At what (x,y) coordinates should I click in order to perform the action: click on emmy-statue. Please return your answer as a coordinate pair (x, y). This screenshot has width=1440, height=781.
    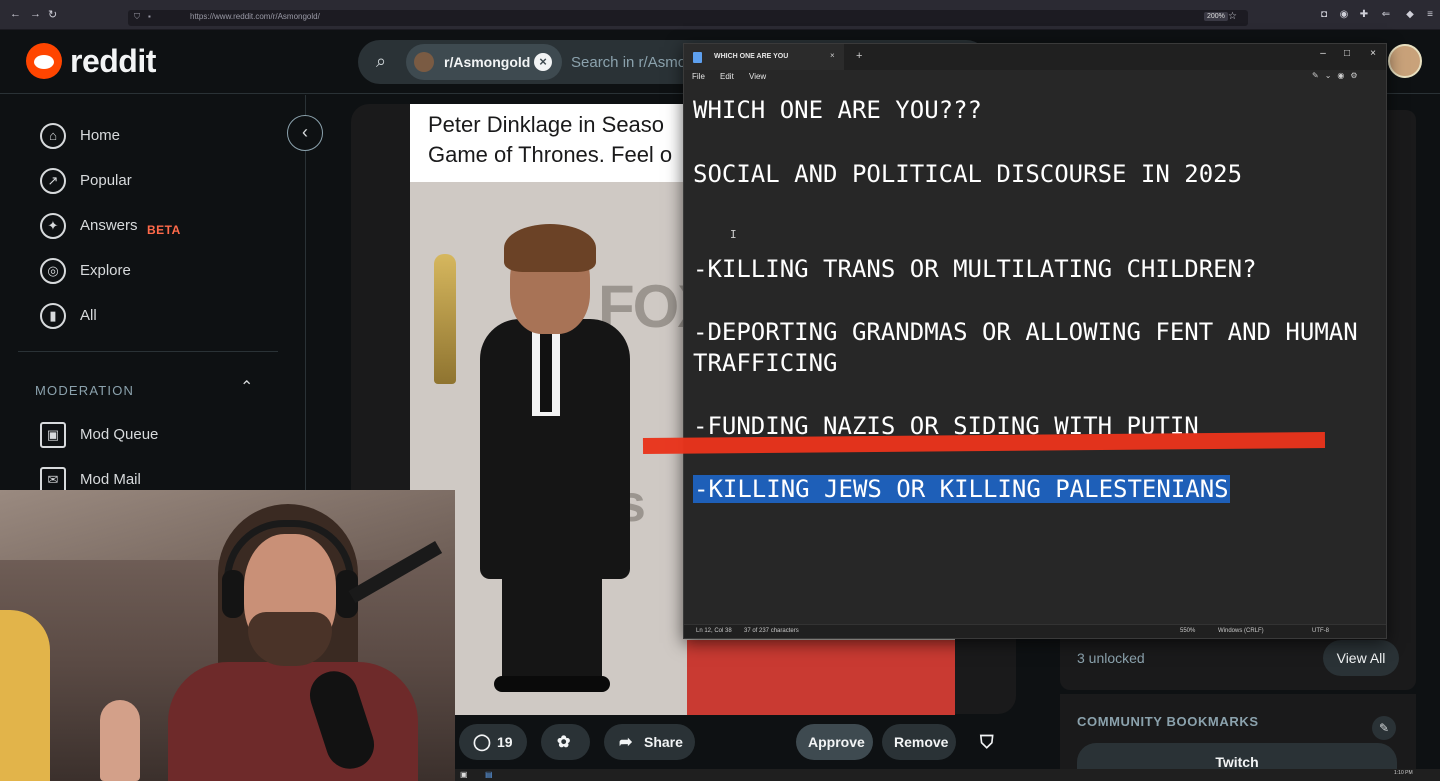
    Looking at the image, I should click on (445, 319).